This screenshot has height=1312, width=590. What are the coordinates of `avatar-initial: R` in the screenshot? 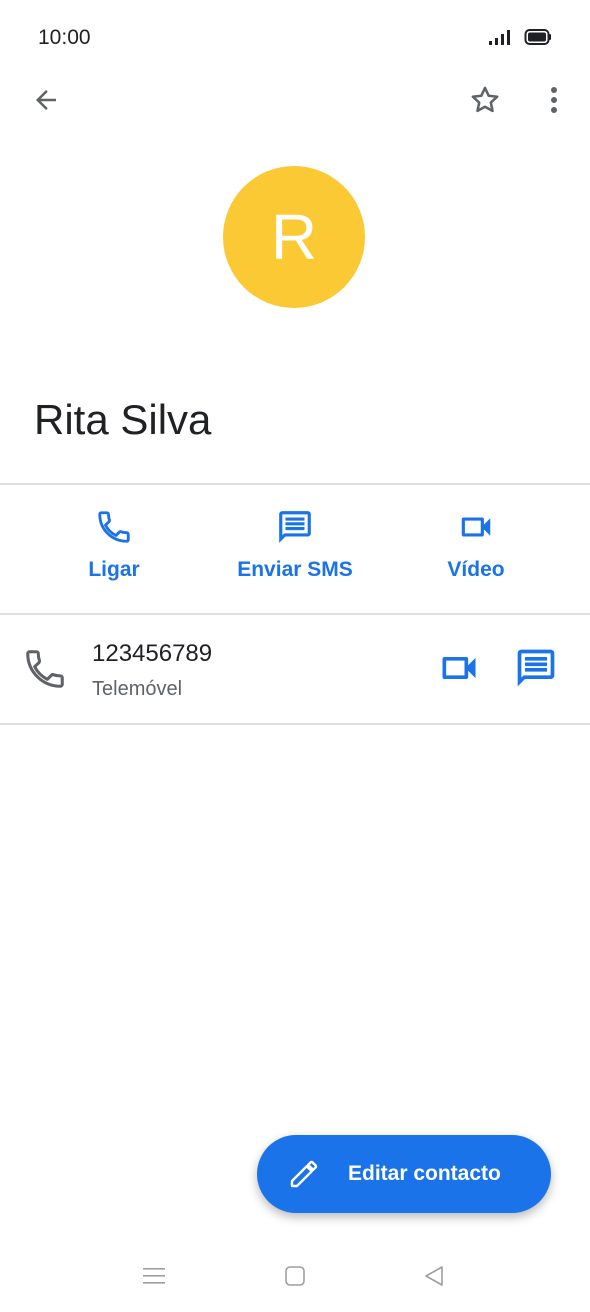 It's located at (294, 237).